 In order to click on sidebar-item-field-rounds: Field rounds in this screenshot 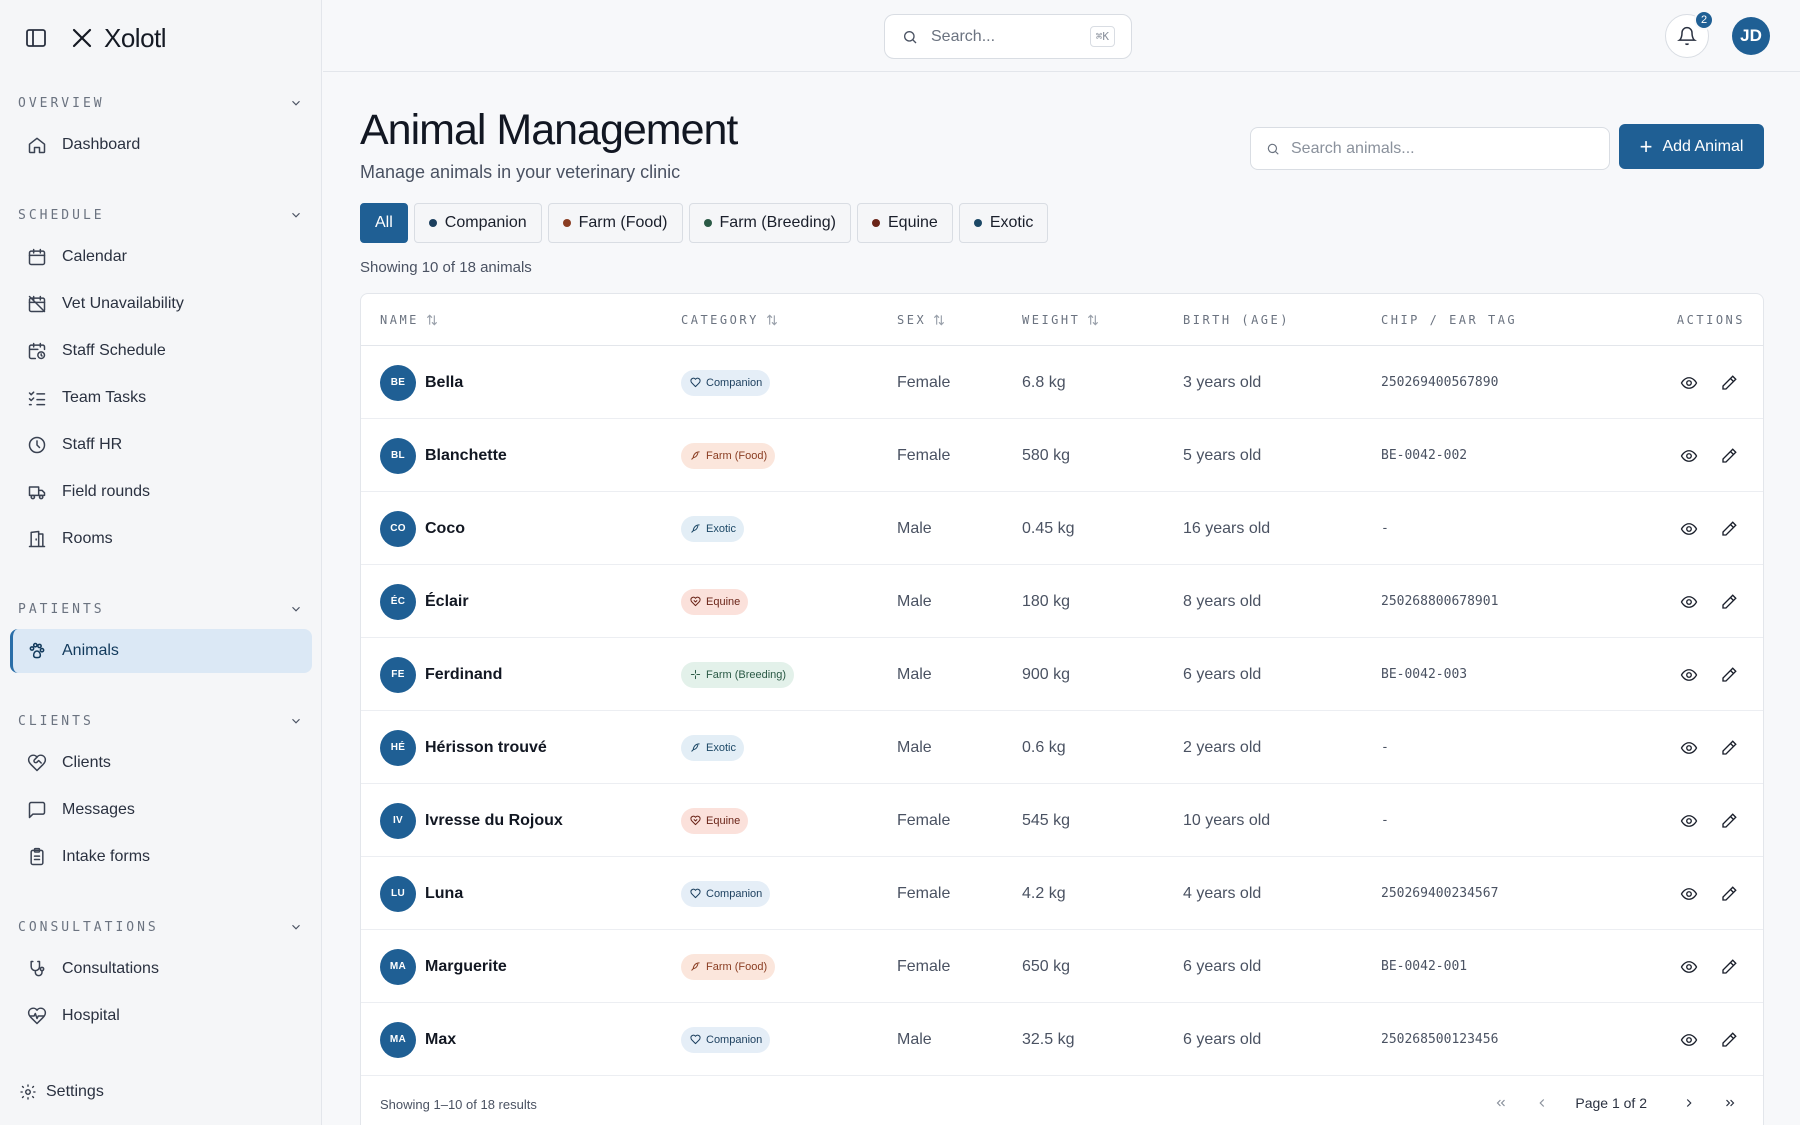, I will do `click(161, 492)`.